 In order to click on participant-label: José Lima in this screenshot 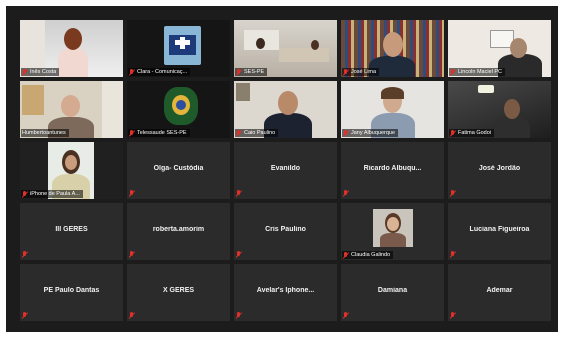, I will do `click(361, 72)`.